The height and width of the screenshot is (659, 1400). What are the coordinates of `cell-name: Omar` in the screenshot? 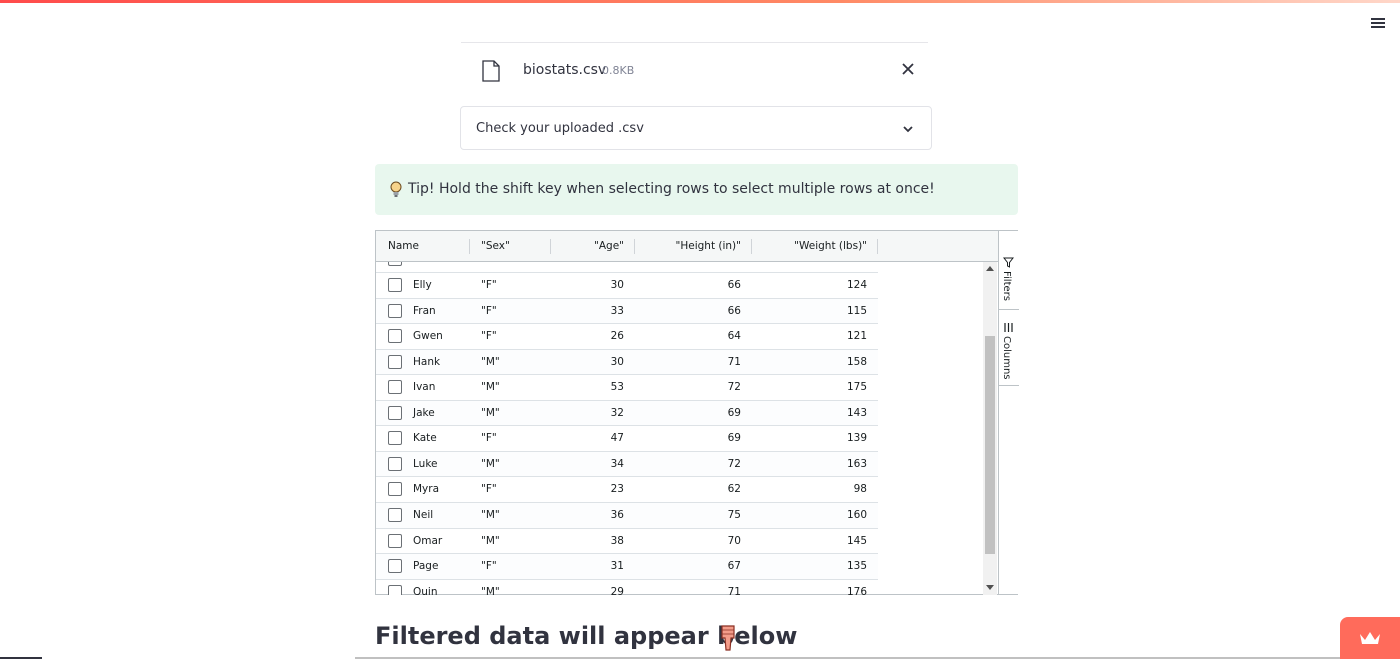 It's located at (428, 540).